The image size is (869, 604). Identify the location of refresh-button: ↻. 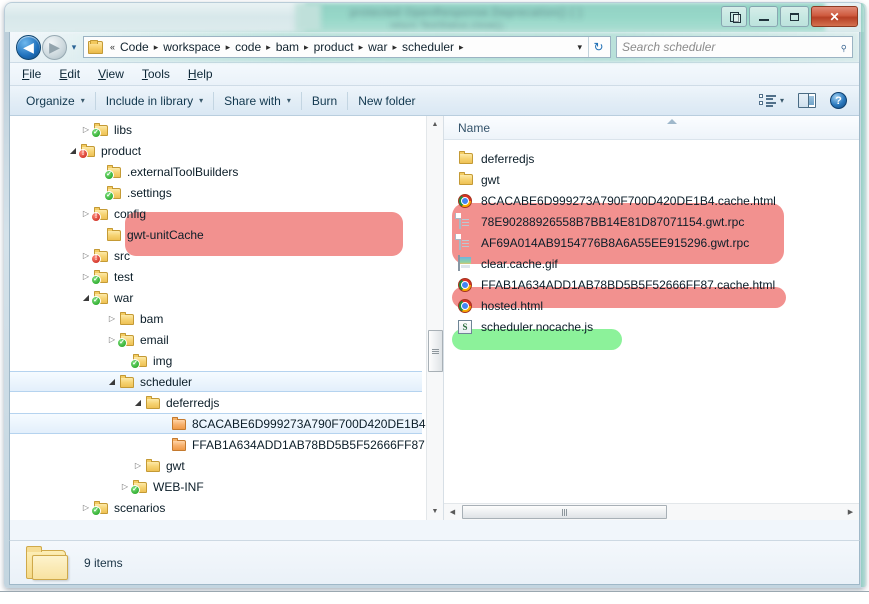
(598, 47).